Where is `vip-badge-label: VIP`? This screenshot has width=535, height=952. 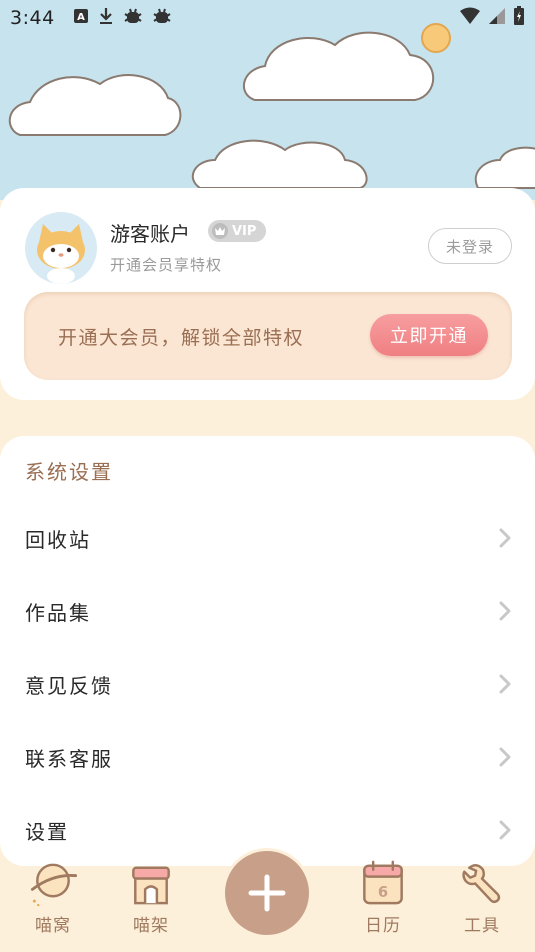 vip-badge-label: VIP is located at coordinates (244, 231).